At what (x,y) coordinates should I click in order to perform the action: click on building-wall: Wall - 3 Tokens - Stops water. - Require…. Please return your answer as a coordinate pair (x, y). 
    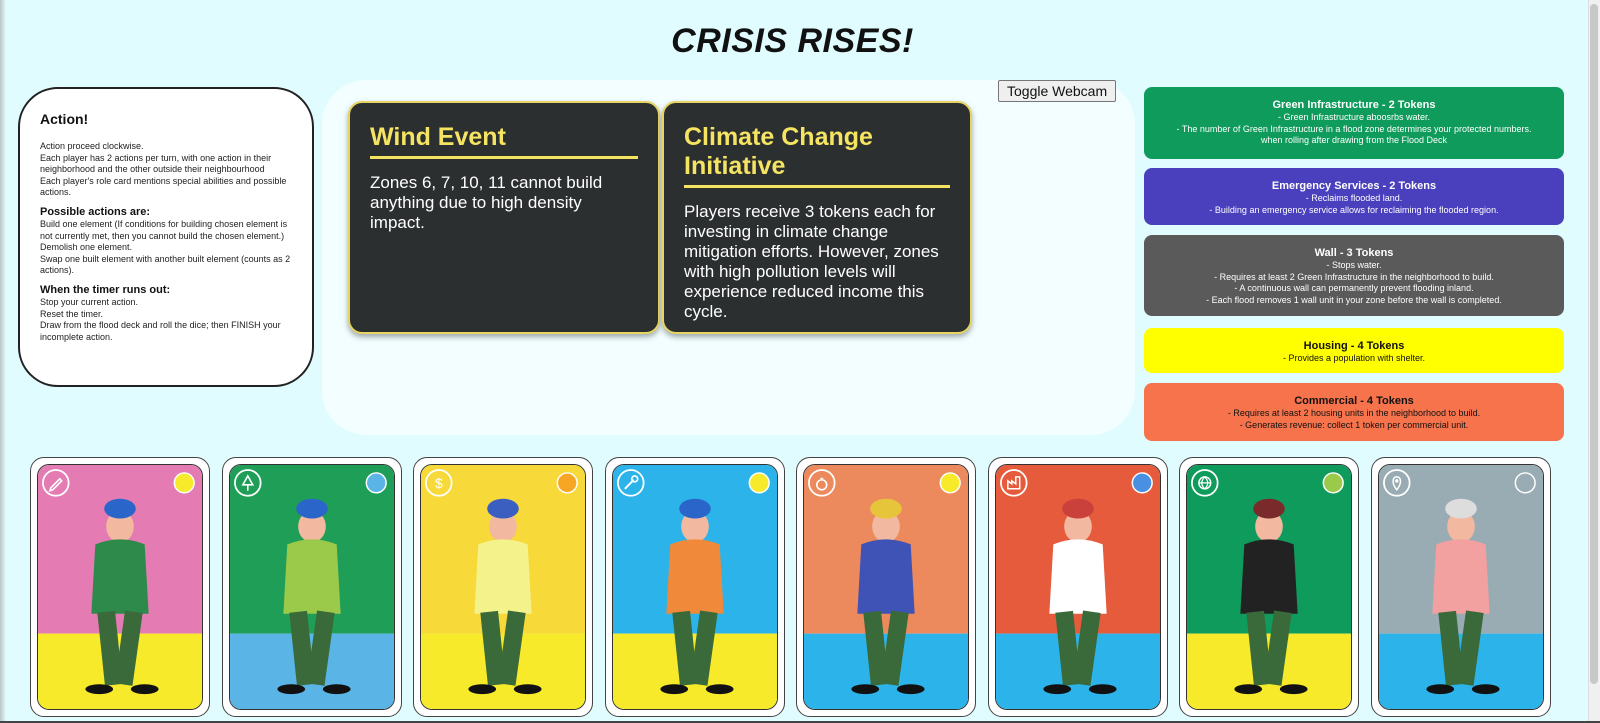
    Looking at the image, I should click on (1354, 275).